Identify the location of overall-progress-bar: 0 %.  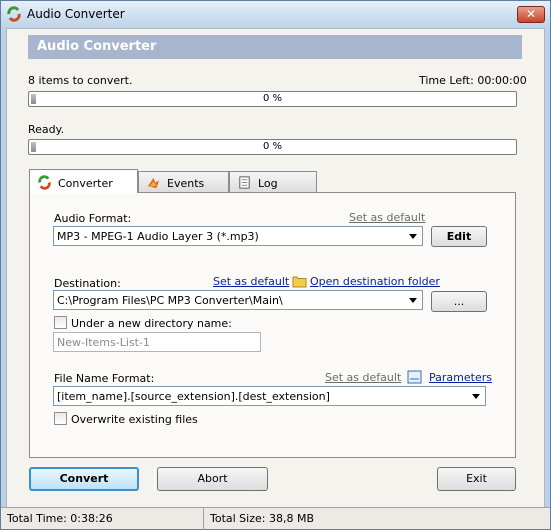
(272, 99).